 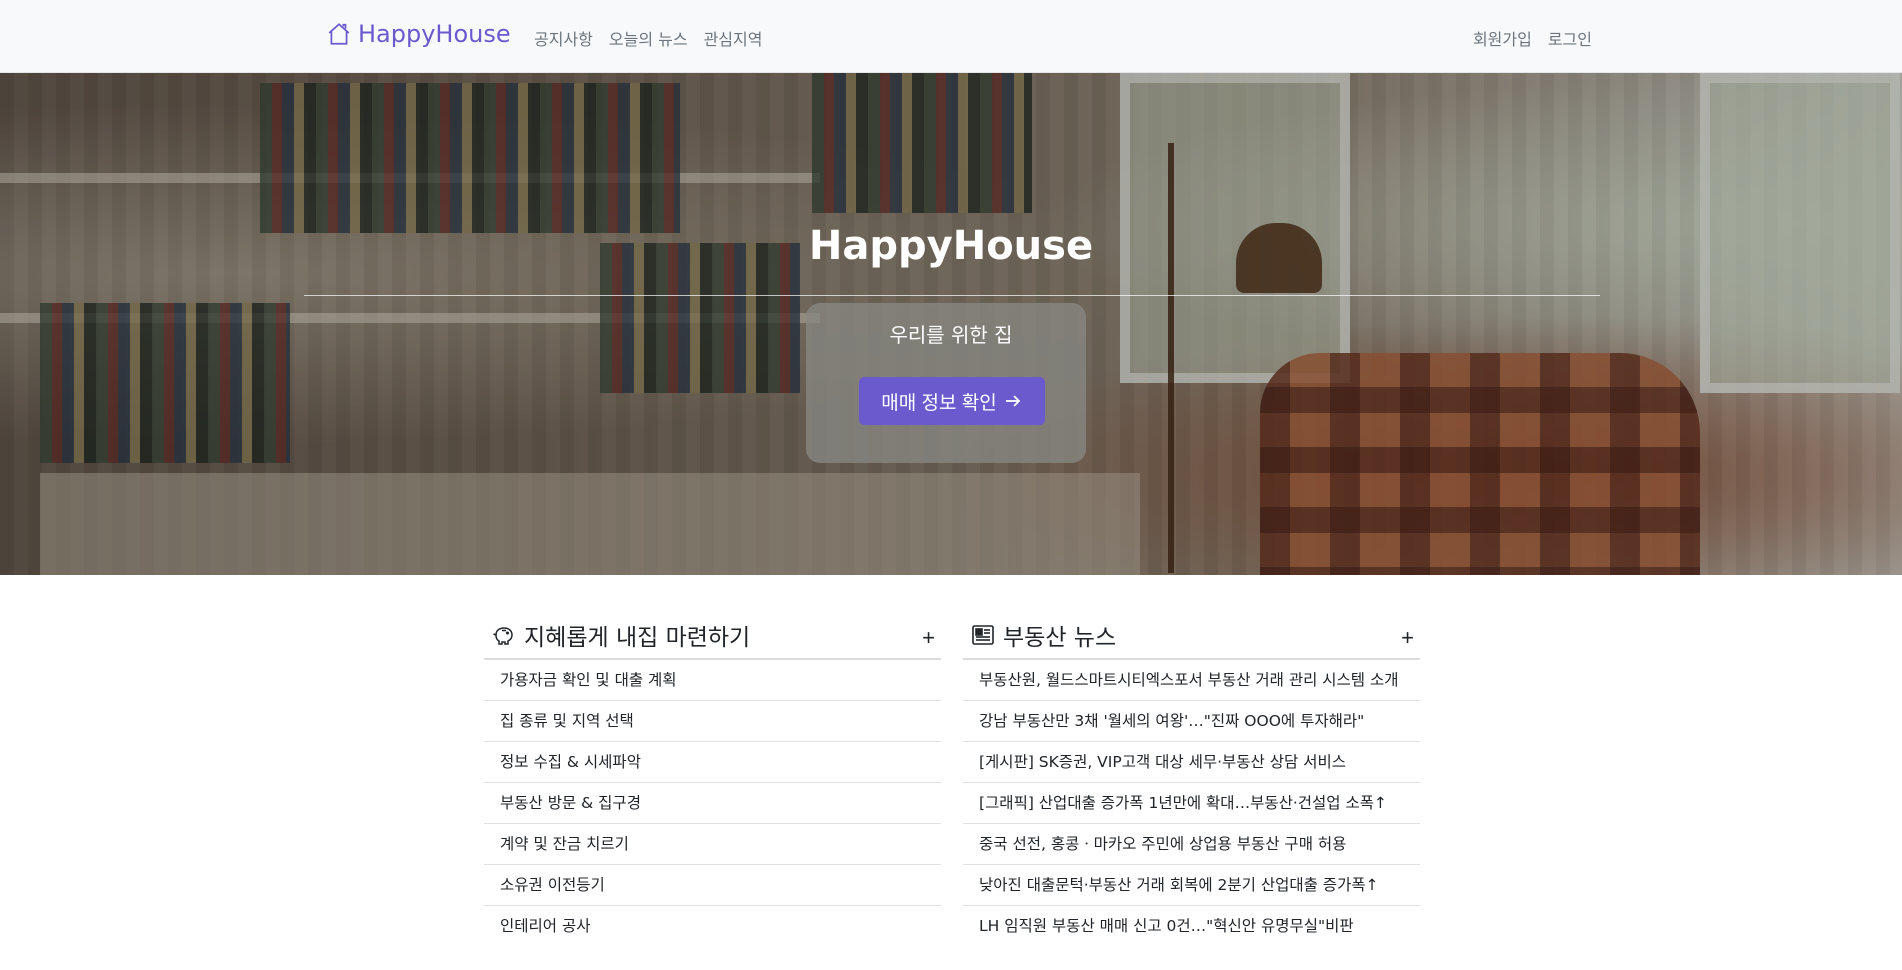 What do you see at coordinates (712, 803) in the screenshot?
I see `list-item: 부동산 방문 & 집구경` at bounding box center [712, 803].